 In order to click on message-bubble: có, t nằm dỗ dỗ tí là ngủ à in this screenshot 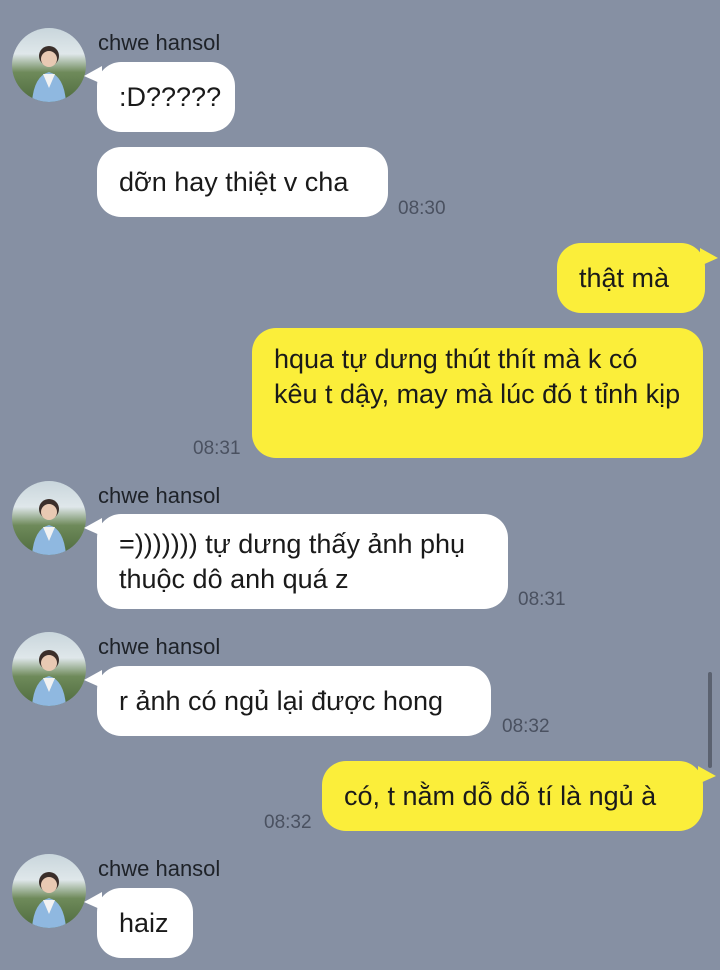, I will do `click(512, 796)`.